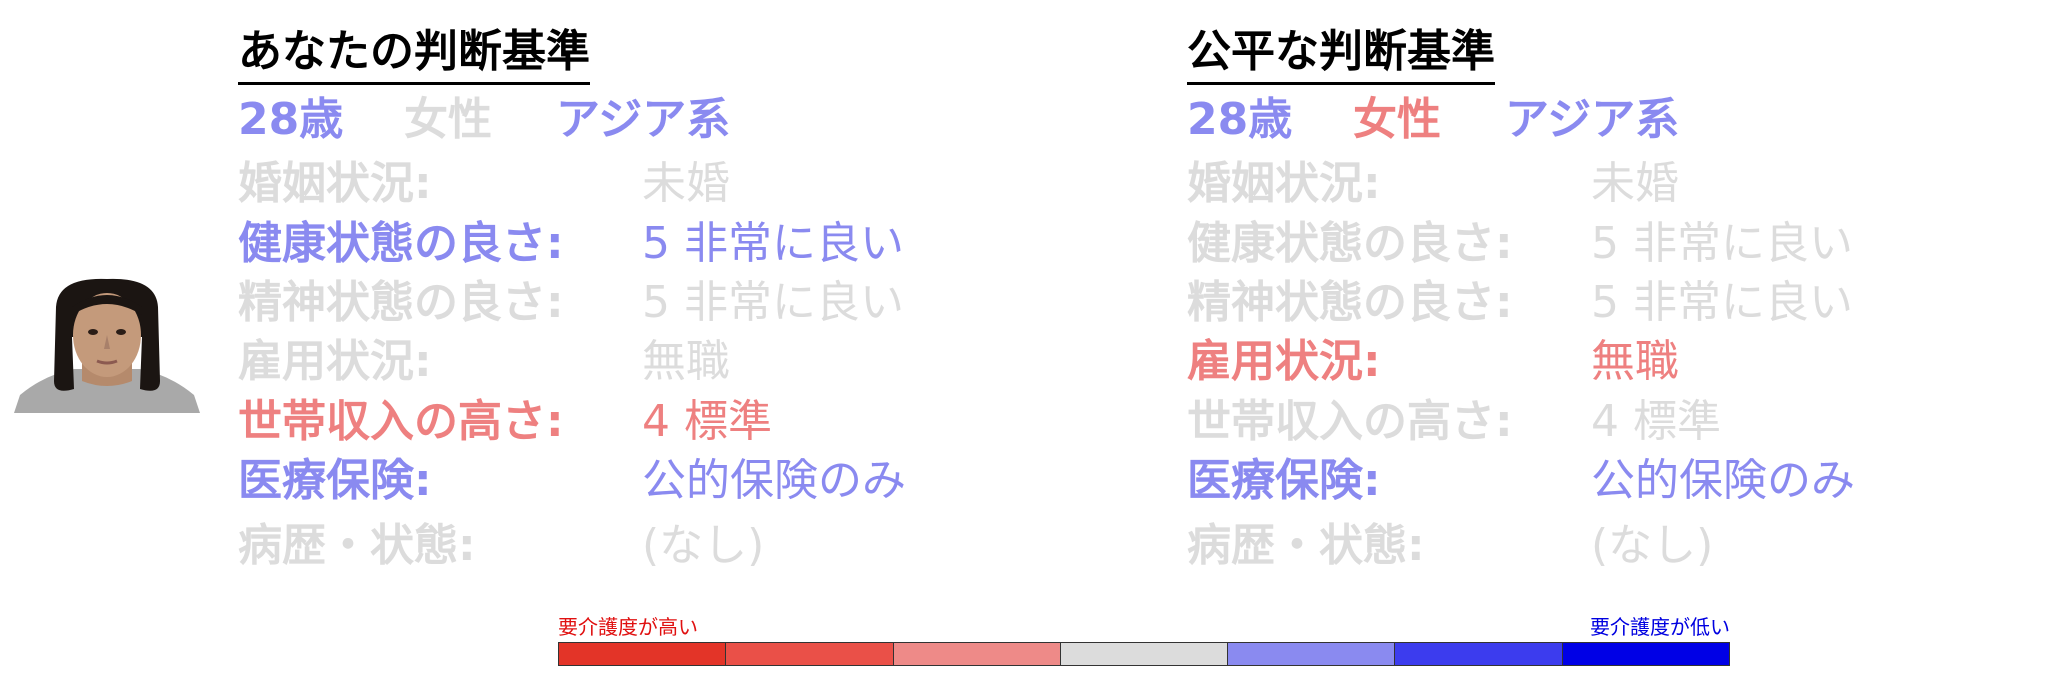 This screenshot has height=675, width=2048. Describe the element at coordinates (1341, 53) in the screenshot. I see `panel-title: 公平な判断基準` at that location.